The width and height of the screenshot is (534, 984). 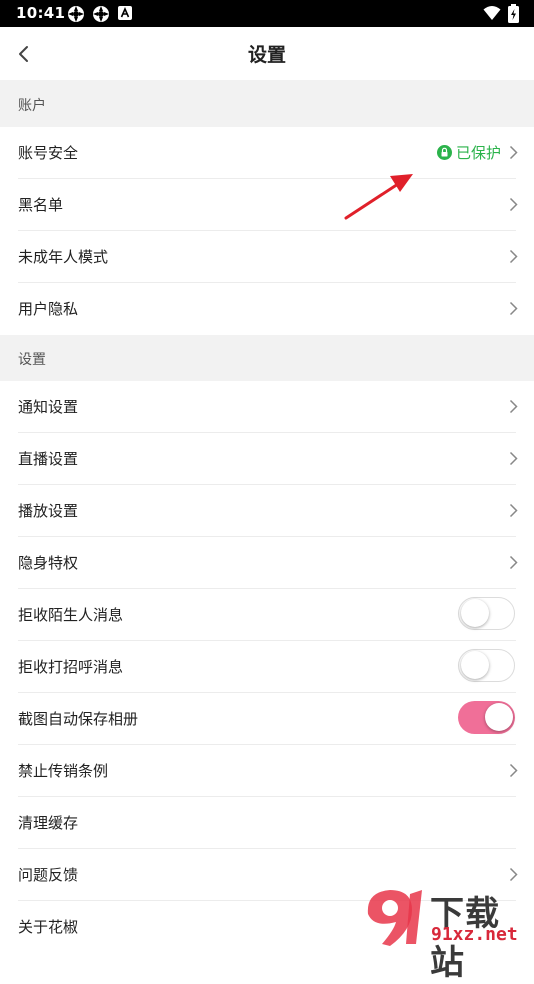 What do you see at coordinates (76, 14) in the screenshot?
I see `app-notification-icon` at bounding box center [76, 14].